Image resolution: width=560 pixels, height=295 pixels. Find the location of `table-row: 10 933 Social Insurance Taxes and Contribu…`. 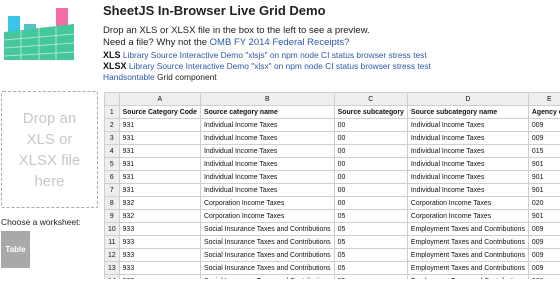

table-row: 10 933 Social Insurance Taxes and Contribu… is located at coordinates (332, 229).